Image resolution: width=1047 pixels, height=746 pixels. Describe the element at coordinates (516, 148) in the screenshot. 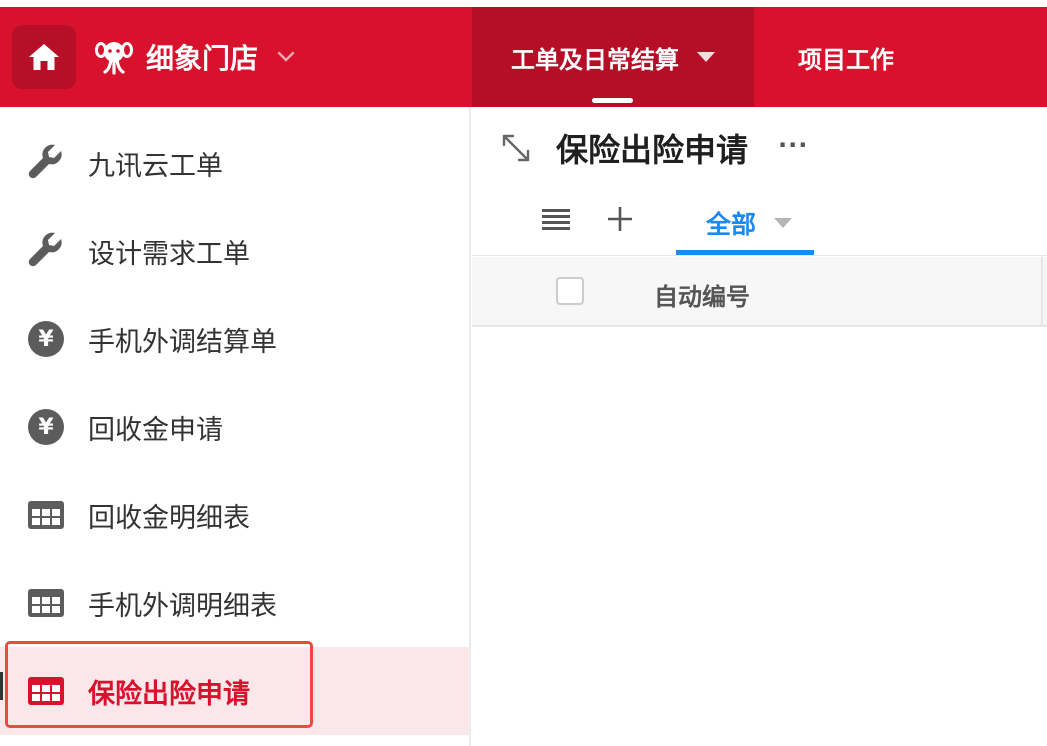

I see `expand-icon` at that location.